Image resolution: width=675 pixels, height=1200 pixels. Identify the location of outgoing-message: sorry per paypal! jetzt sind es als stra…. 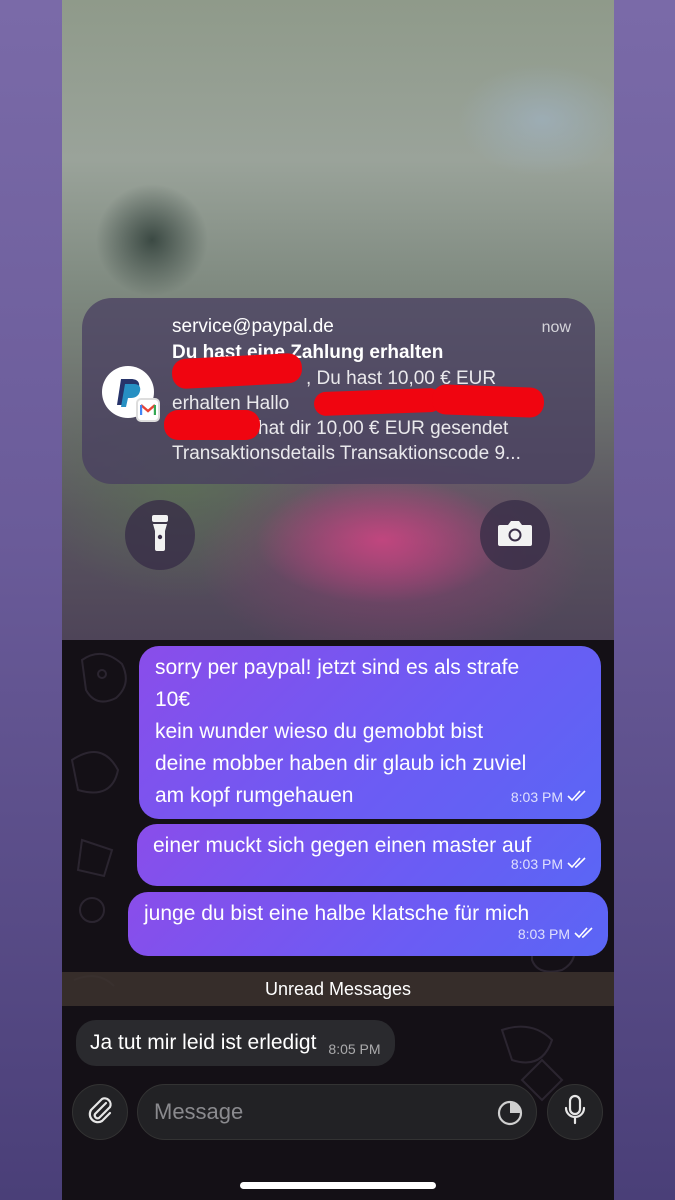
(370, 732).